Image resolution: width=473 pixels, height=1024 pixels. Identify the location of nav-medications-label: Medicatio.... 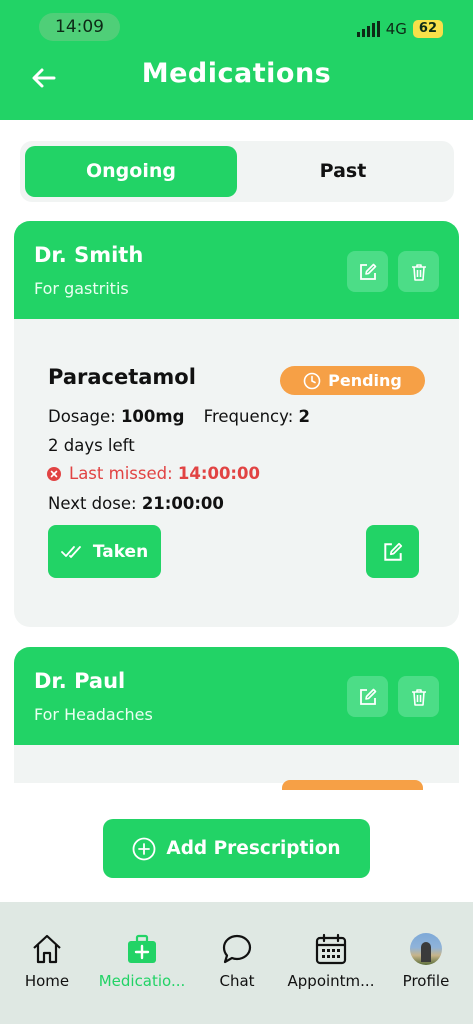
(142, 981).